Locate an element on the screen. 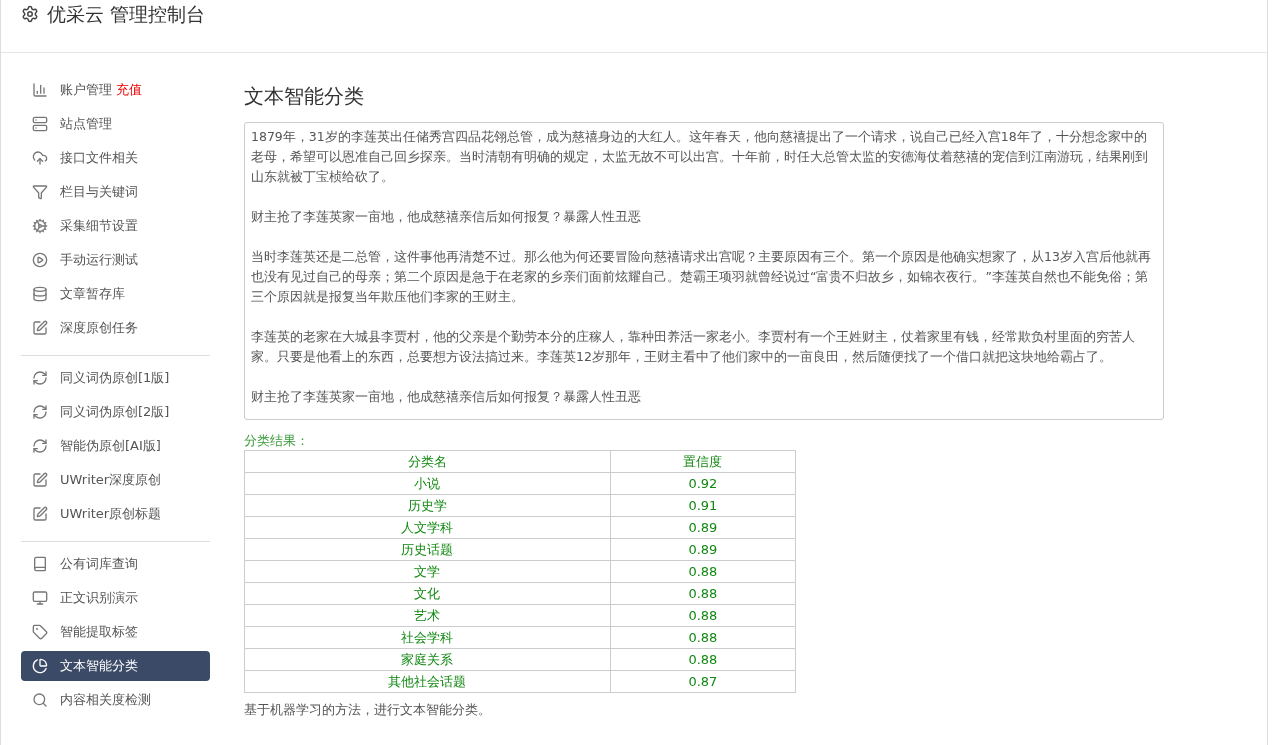 The image size is (1280, 745). table-cell: 社会学科 is located at coordinates (427, 637).